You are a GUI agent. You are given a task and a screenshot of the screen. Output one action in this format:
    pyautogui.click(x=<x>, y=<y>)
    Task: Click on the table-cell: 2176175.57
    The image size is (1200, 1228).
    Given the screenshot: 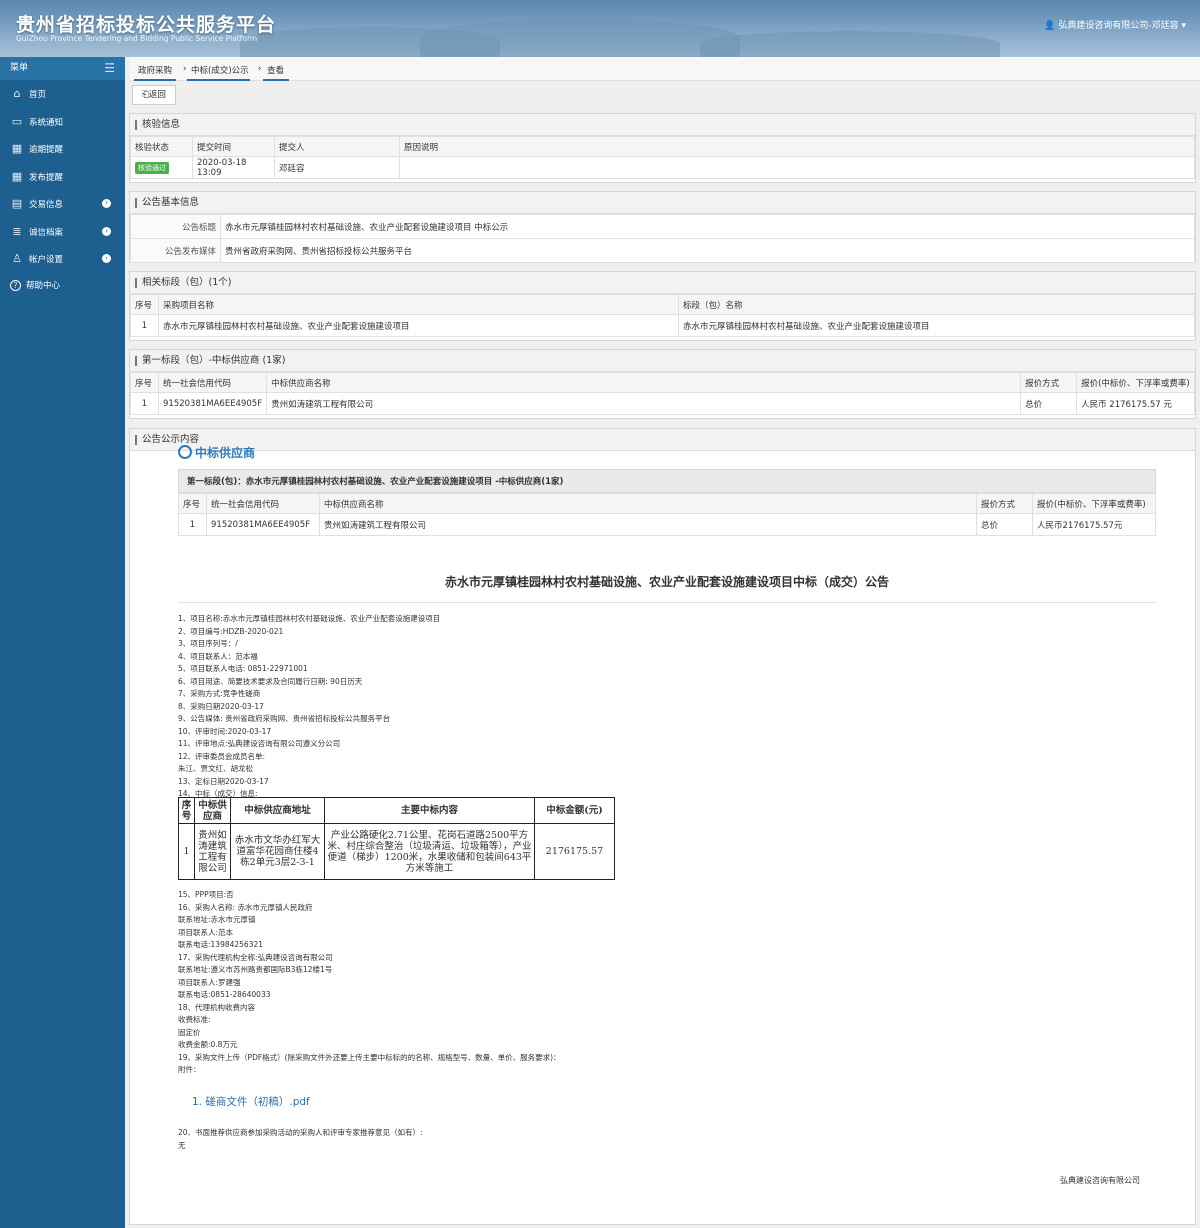 What is the action you would take?
    pyautogui.click(x=574, y=851)
    